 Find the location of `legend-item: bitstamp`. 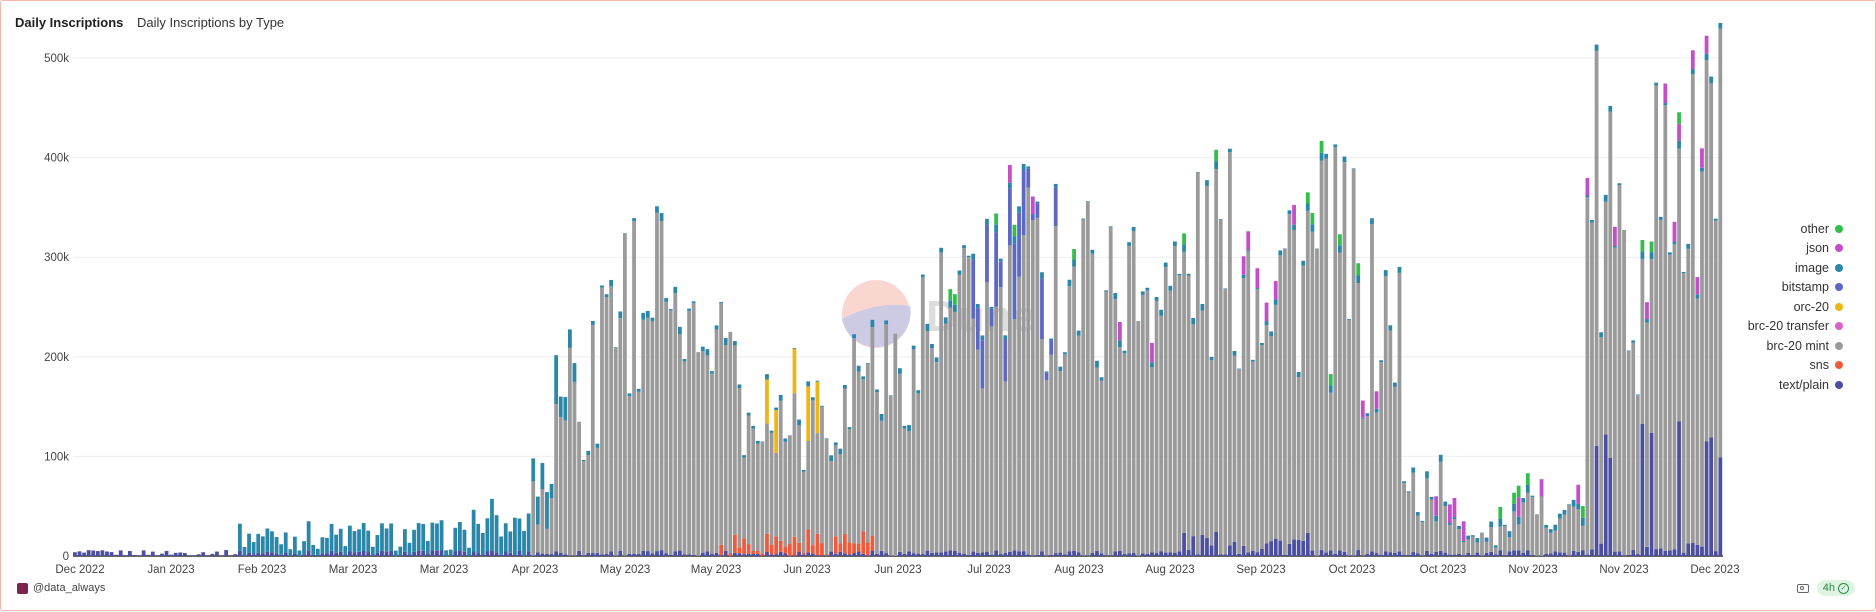

legend-item: bitstamp is located at coordinates (1795, 288).